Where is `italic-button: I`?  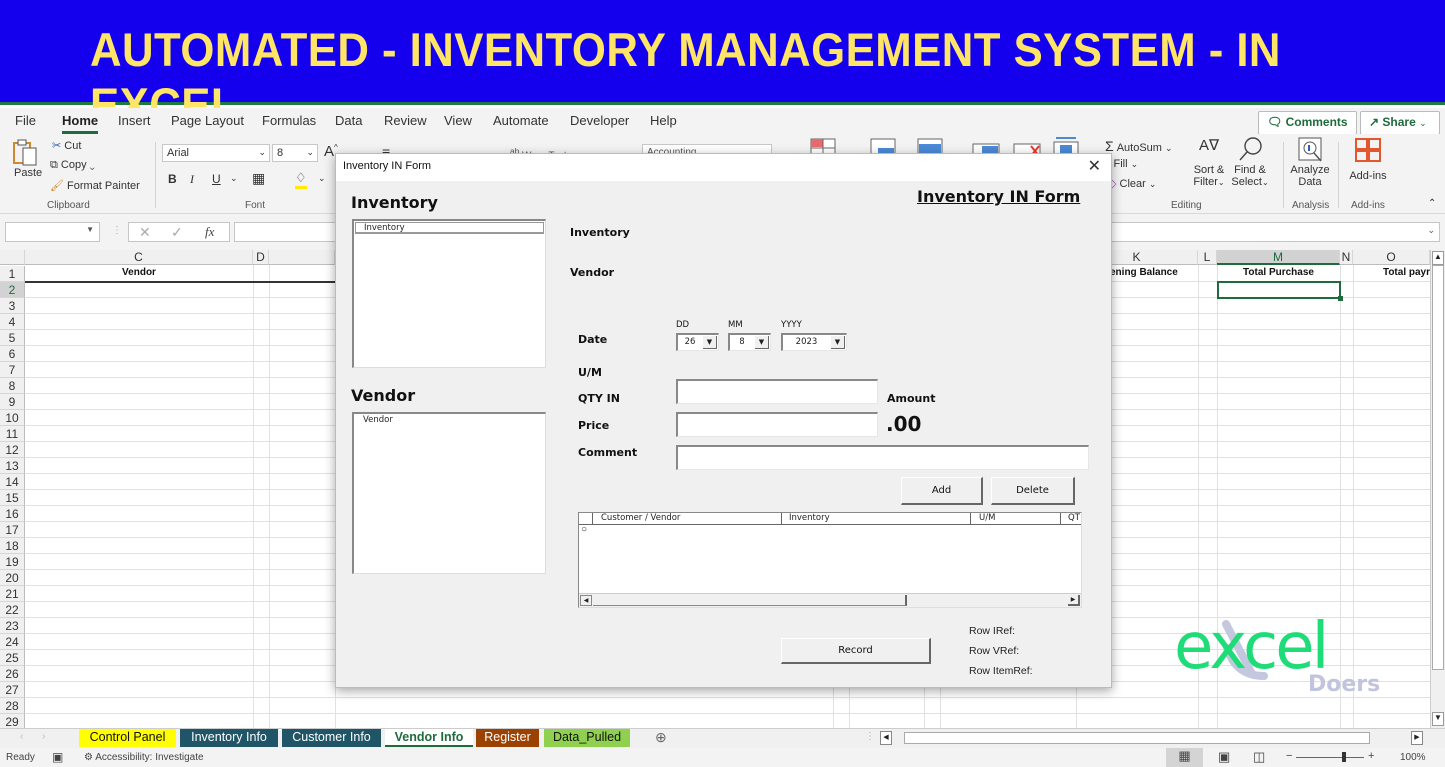 italic-button: I is located at coordinates (192, 179).